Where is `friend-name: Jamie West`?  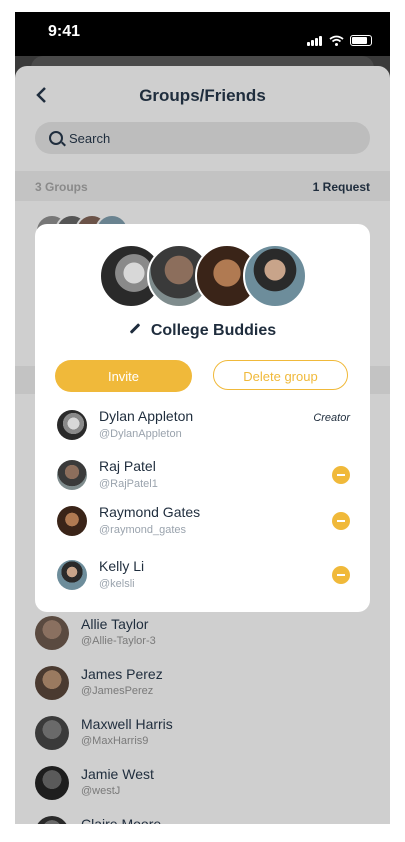
friend-name: Jamie West is located at coordinates (117, 774).